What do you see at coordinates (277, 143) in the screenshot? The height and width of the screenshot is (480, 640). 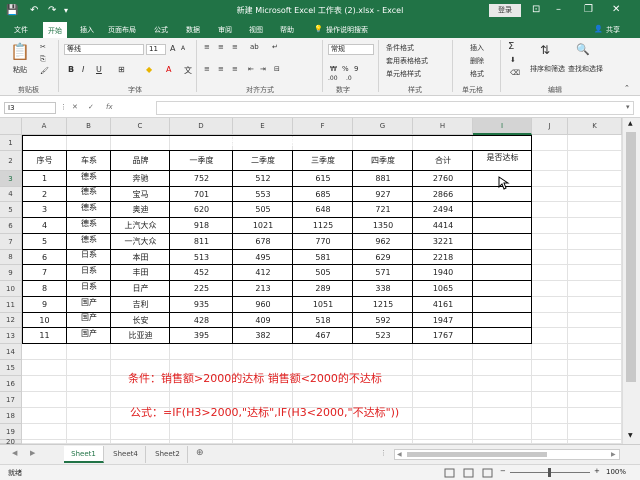 I see `table-title: 集团2019年销售额（万）` at bounding box center [277, 143].